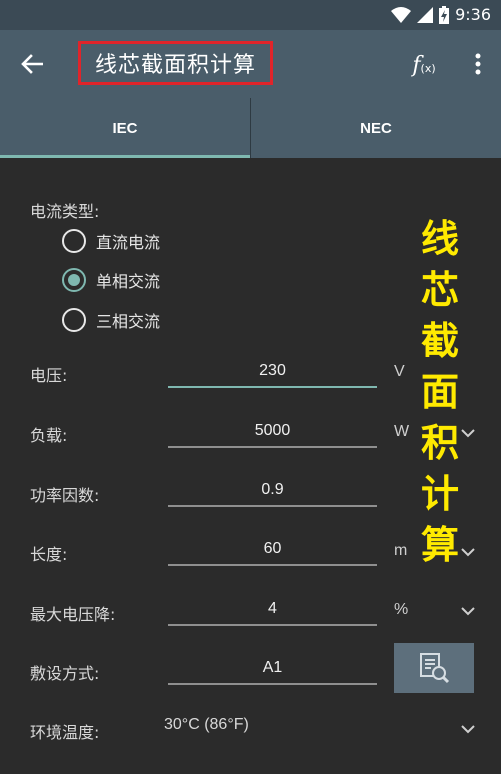 The image size is (501, 774). I want to click on page-title-highlight: 线芯截面积计算, so click(175, 63).